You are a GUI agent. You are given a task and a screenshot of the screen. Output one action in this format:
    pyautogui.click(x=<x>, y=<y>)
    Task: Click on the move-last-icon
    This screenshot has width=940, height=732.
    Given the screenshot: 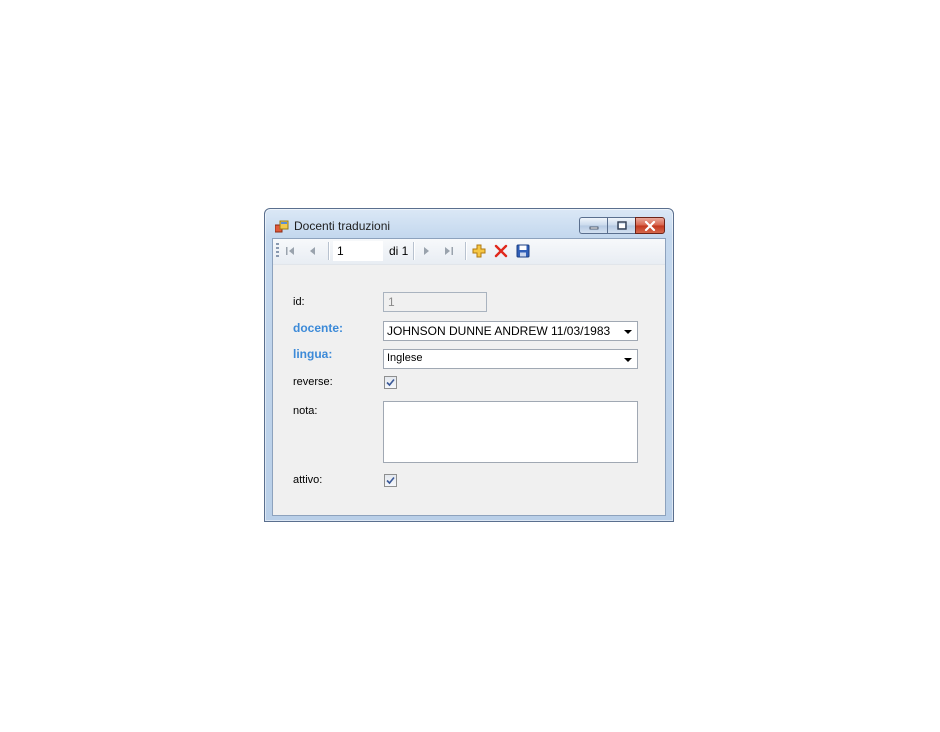 What is the action you would take?
    pyautogui.click(x=449, y=251)
    